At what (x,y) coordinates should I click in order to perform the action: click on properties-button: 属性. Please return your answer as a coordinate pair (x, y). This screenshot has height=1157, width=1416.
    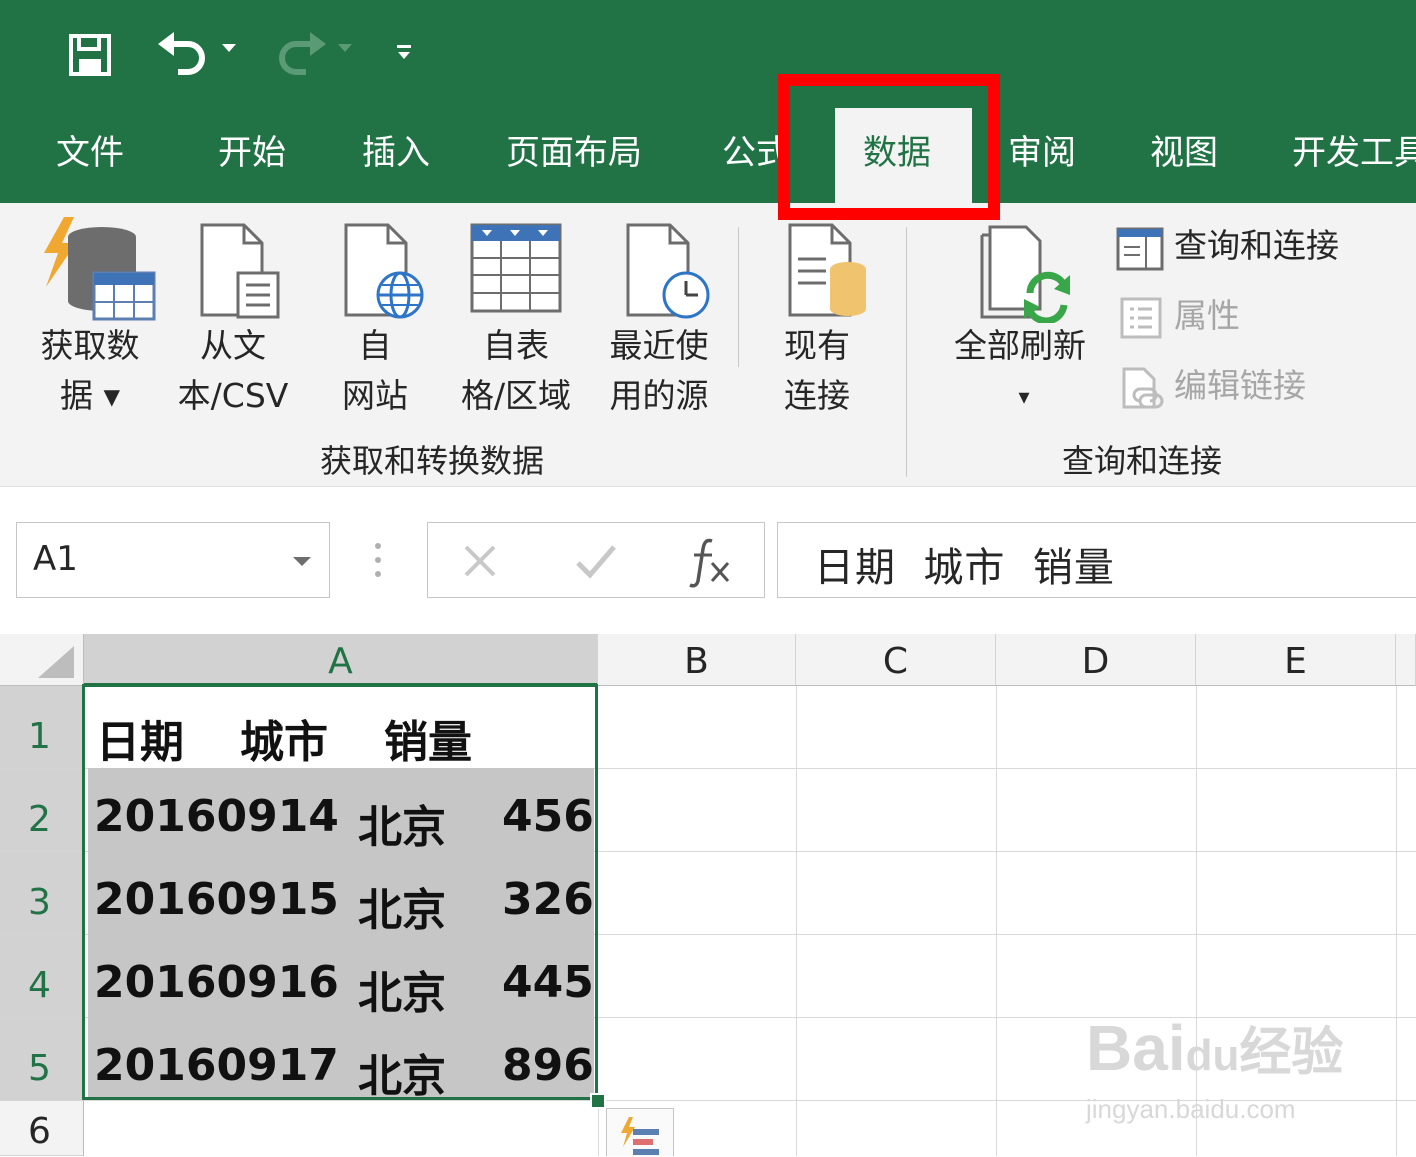
    Looking at the image, I should click on (1220, 318).